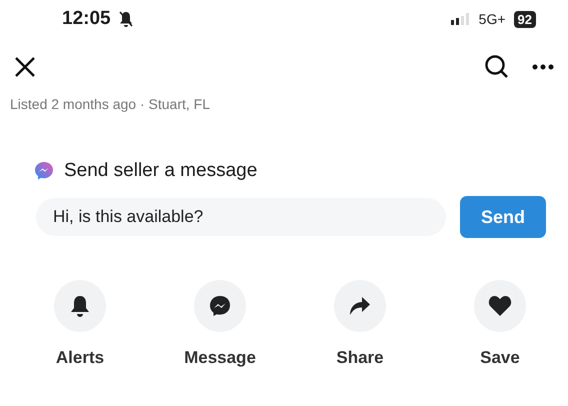  I want to click on network-label: 5G+, so click(492, 19).